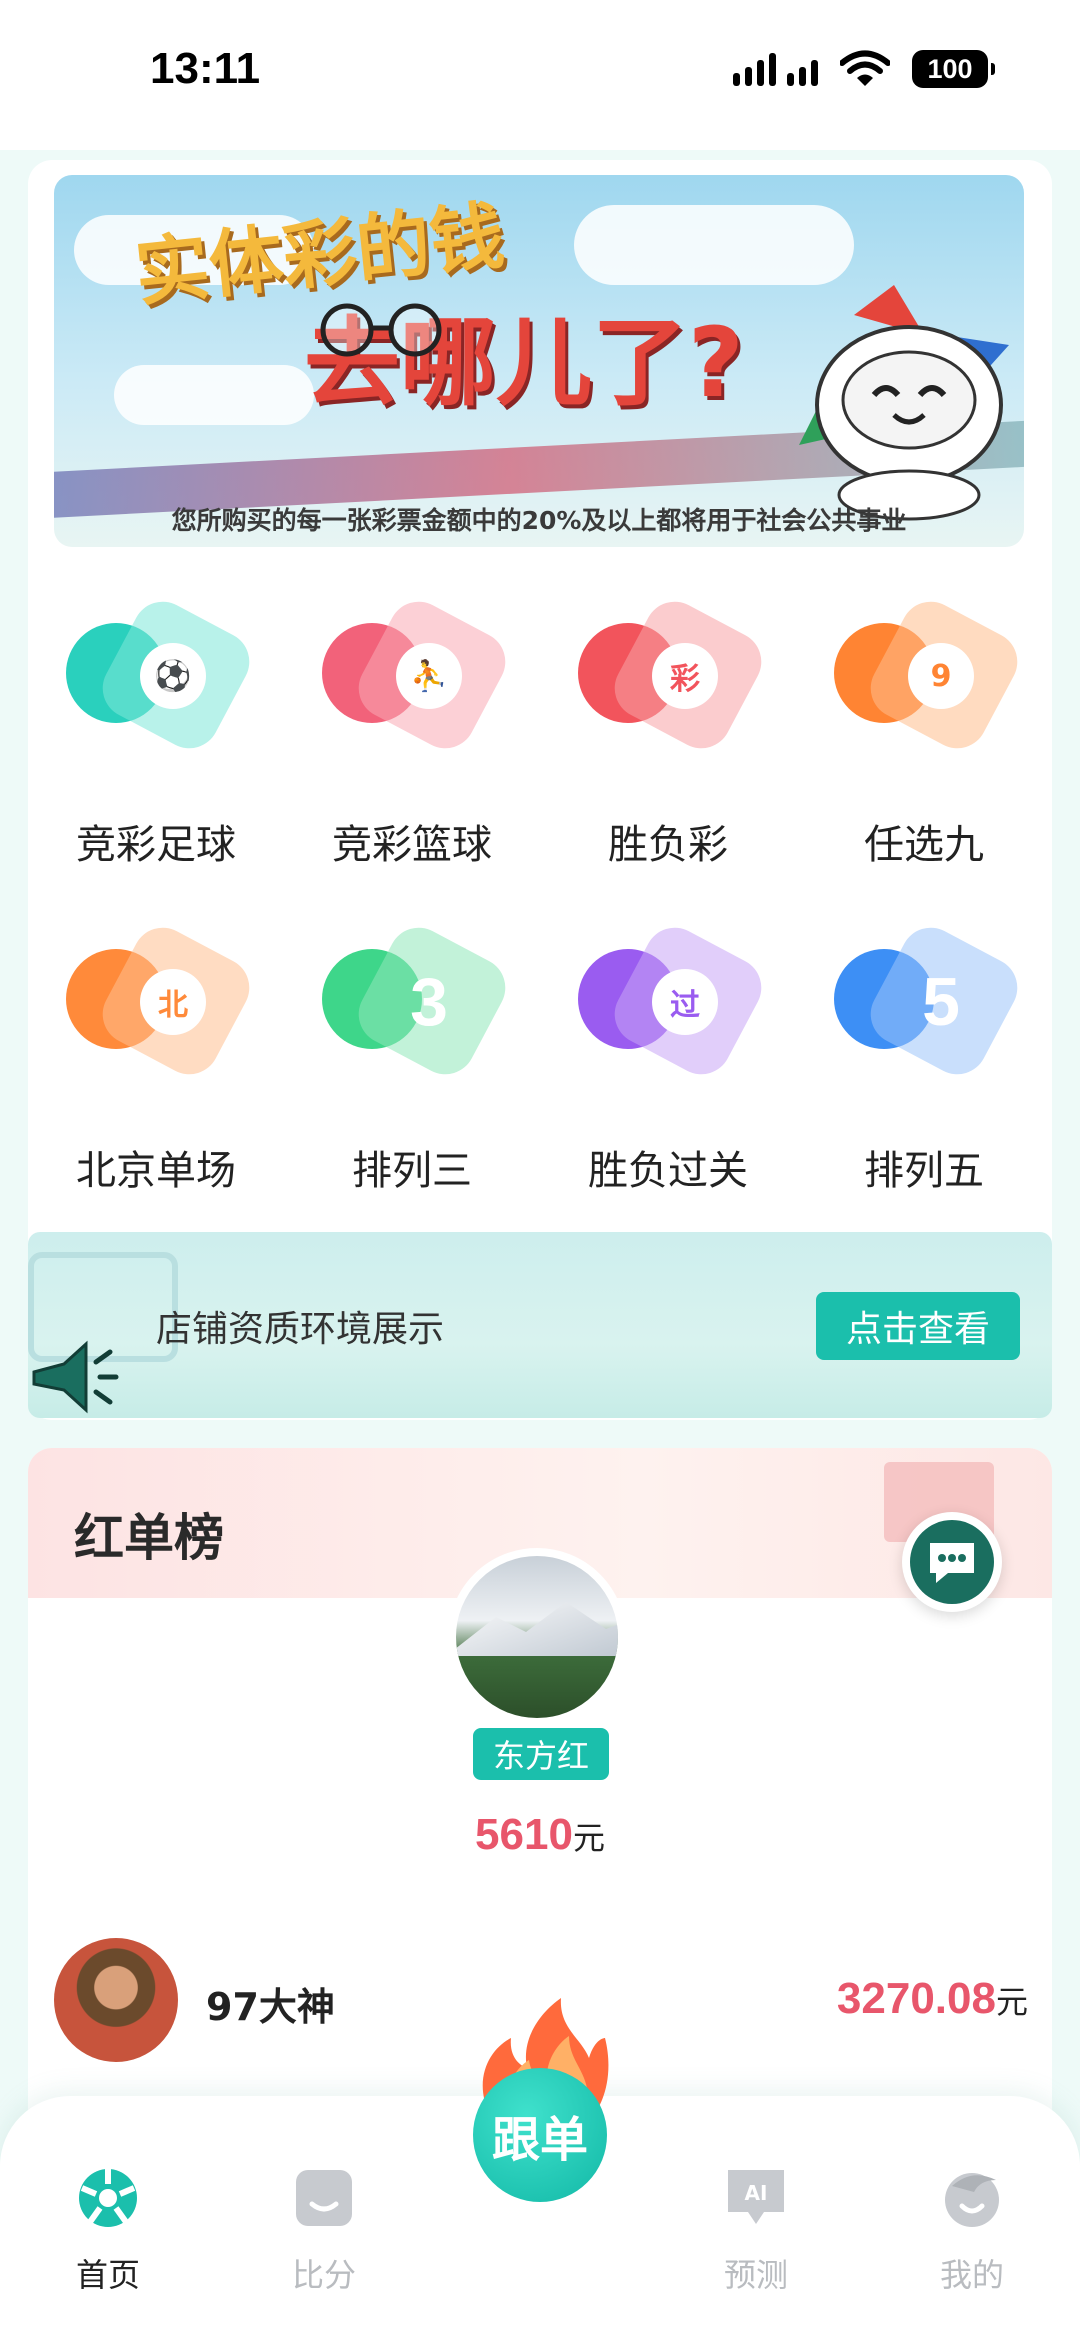 Image resolution: width=1080 pixels, height=2341 pixels. What do you see at coordinates (972, 2200) in the screenshot?
I see `profile-icon` at bounding box center [972, 2200].